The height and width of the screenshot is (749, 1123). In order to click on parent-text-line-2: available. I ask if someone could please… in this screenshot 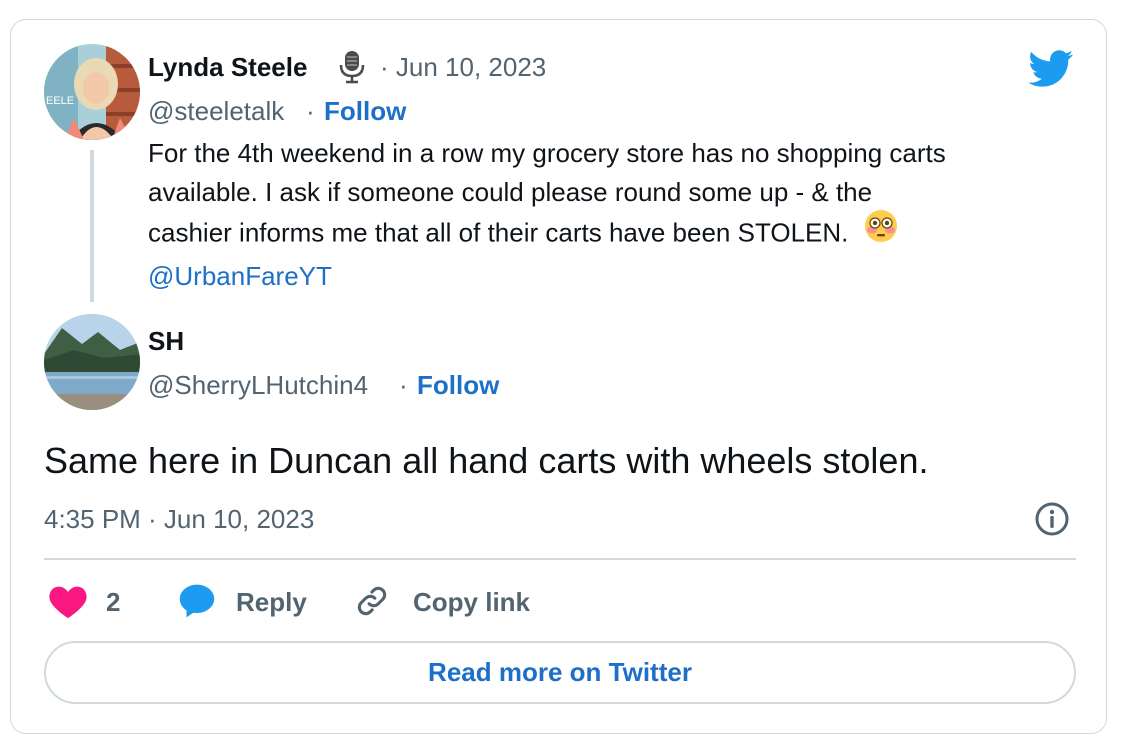, I will do `click(510, 192)`.